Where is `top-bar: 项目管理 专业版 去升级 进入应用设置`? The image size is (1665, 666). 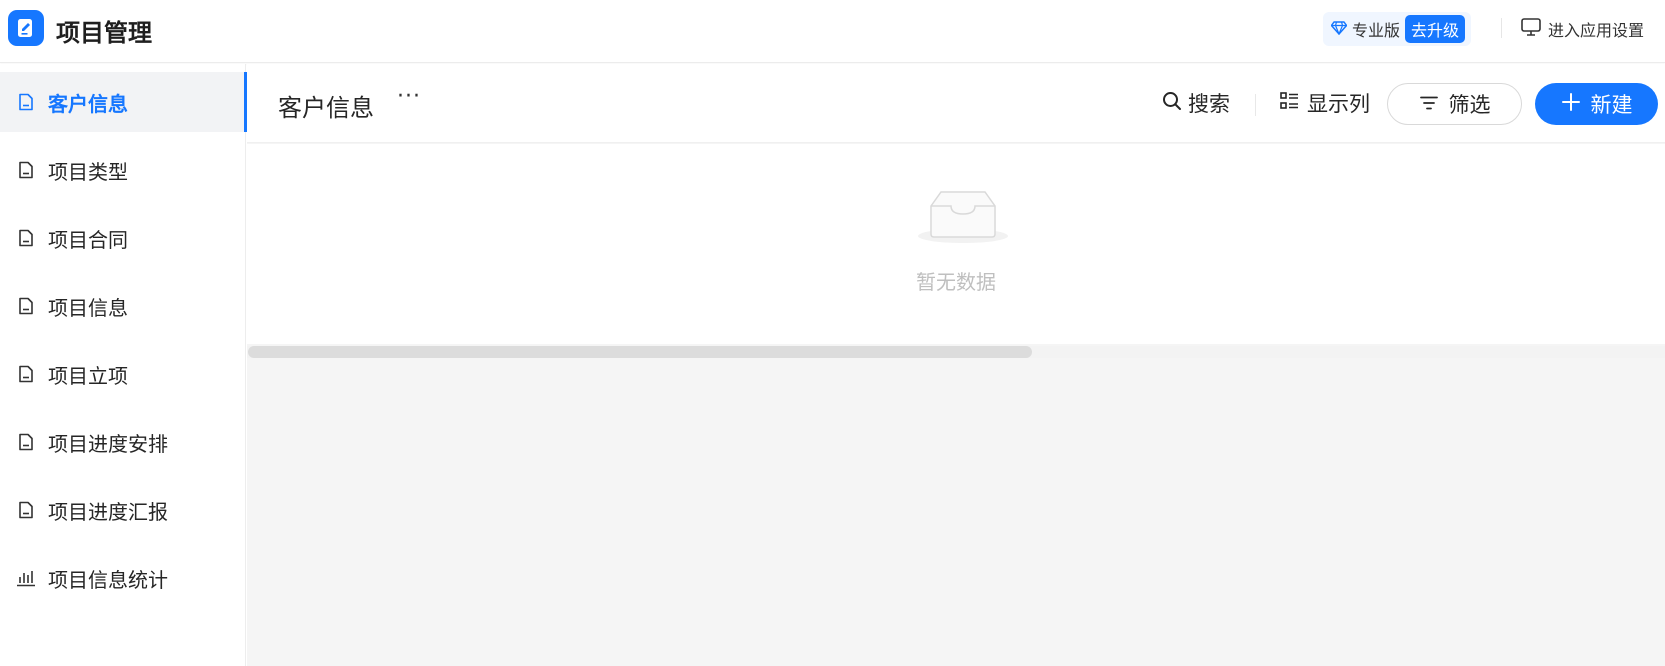
top-bar: 项目管理 专业版 去升级 进入应用设置 is located at coordinates (832, 31).